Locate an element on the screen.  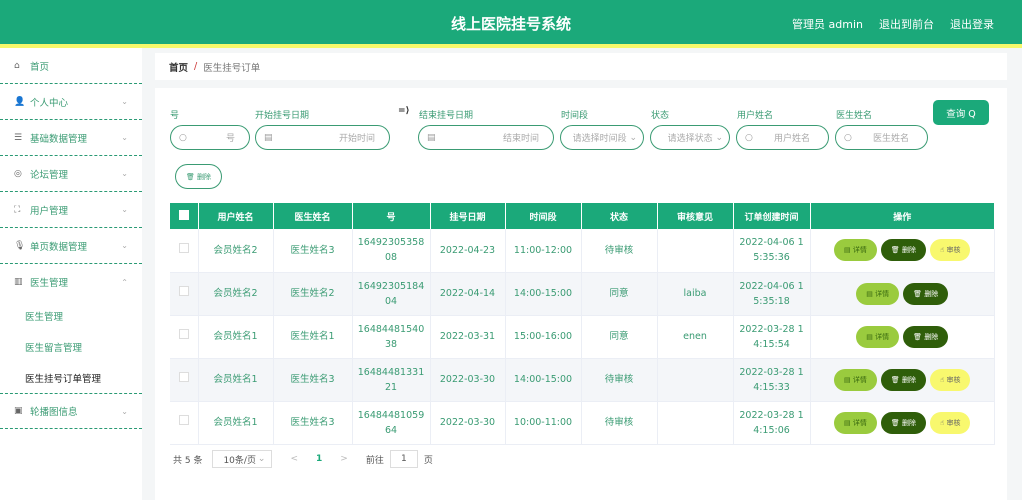
status-label: 状态 is located at coordinates (660, 116).